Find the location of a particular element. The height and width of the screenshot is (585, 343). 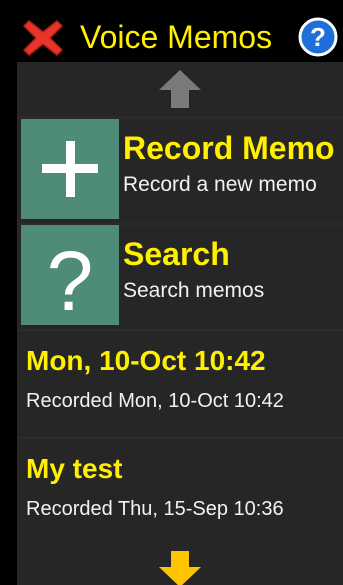

close-button is located at coordinates (43, 38).